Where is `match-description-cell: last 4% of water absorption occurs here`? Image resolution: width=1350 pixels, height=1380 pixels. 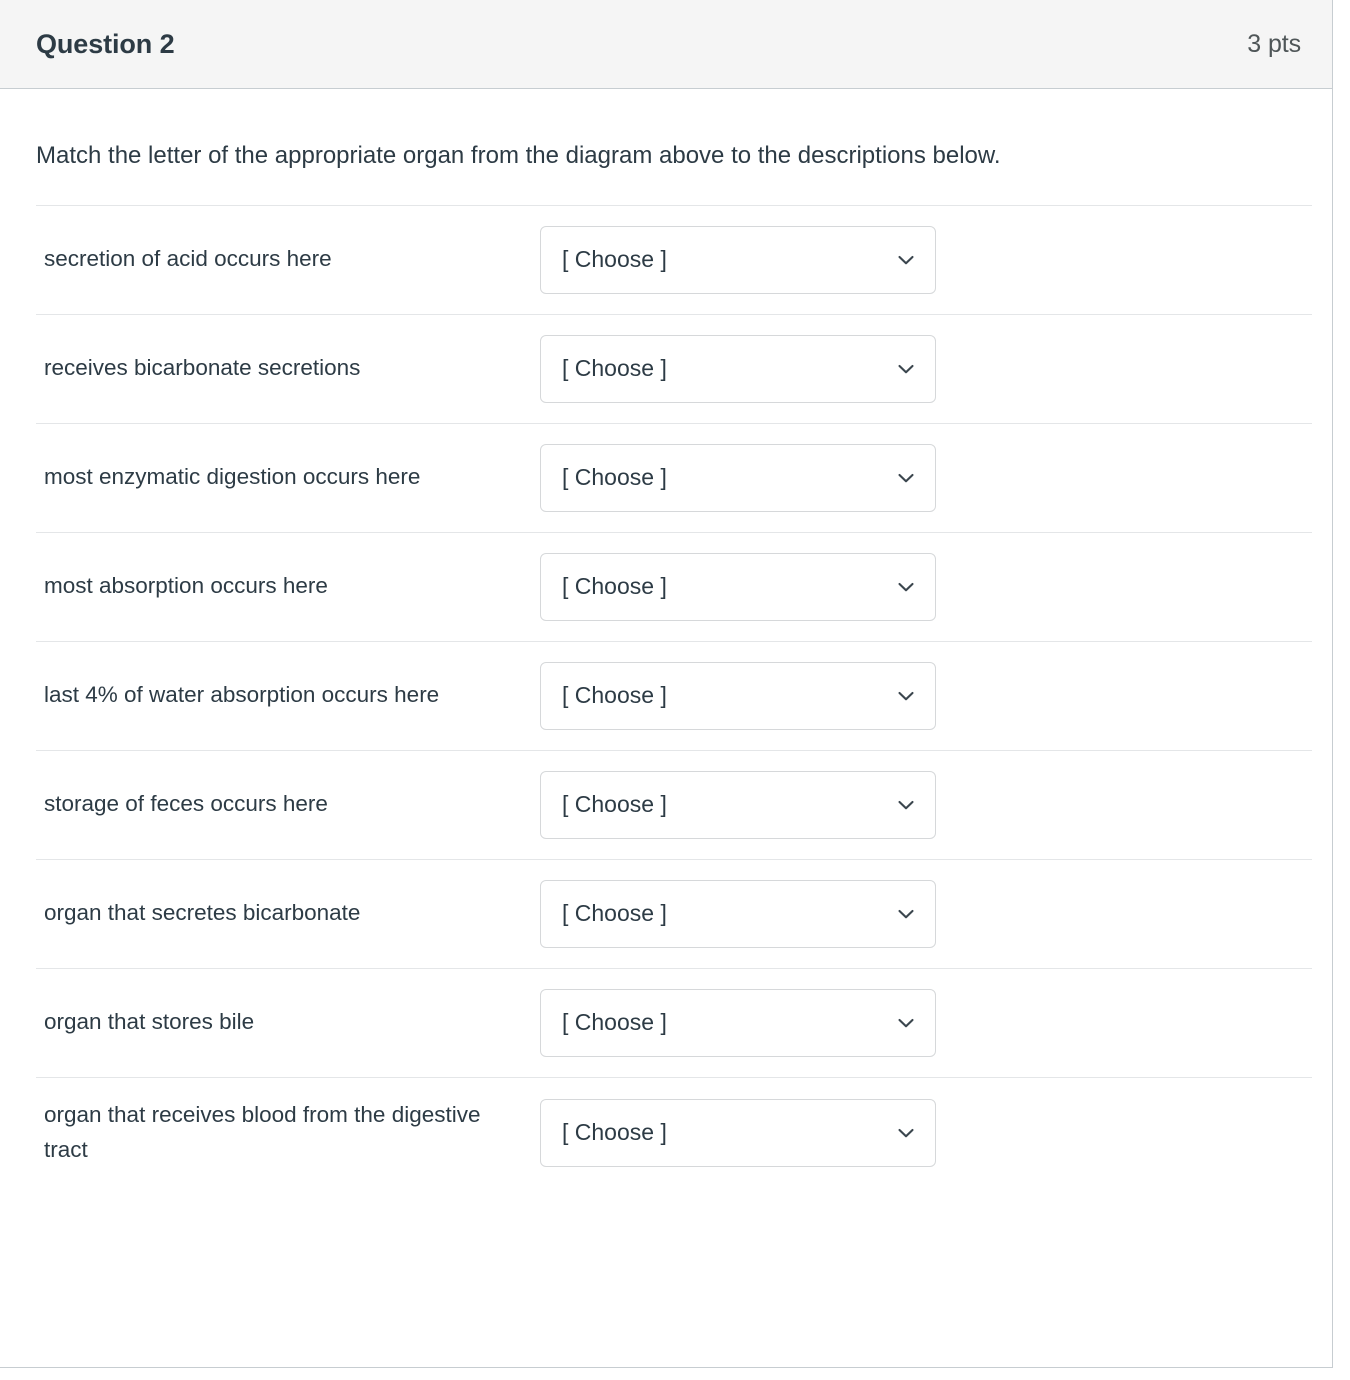 match-description-cell: last 4% of water absorption occurs here is located at coordinates (288, 695).